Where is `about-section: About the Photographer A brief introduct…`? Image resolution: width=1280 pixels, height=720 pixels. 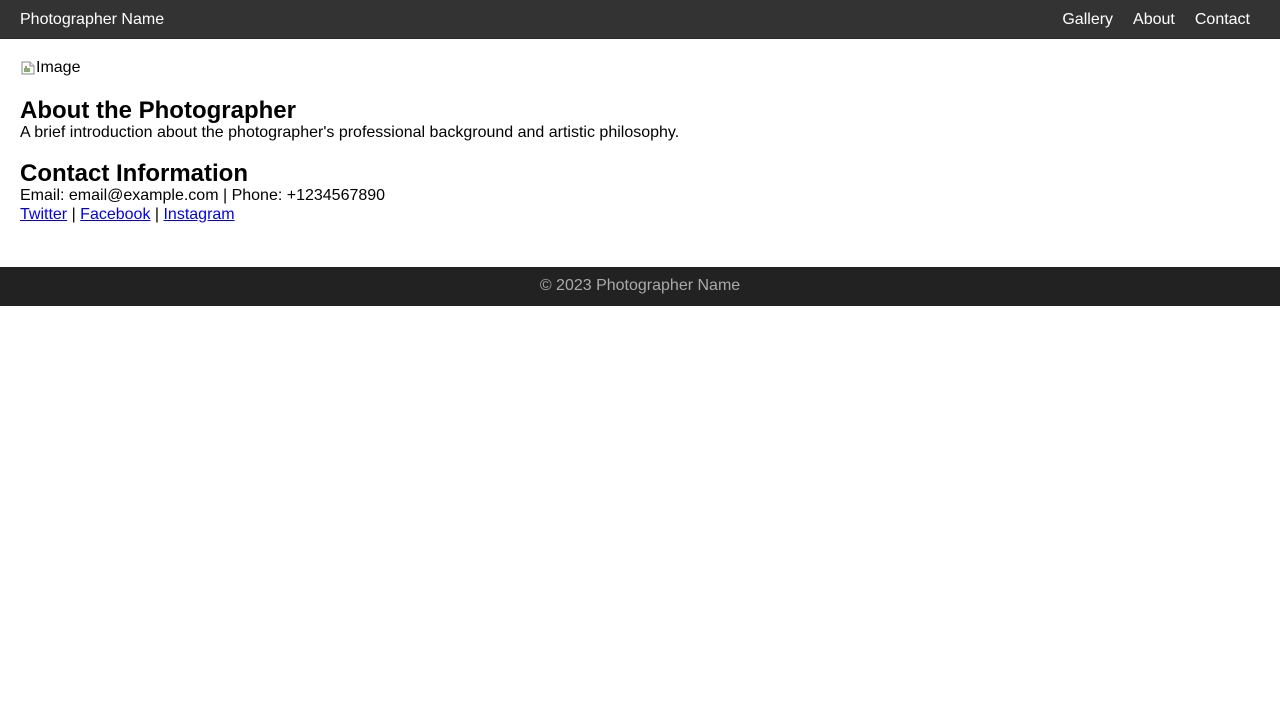 about-section: About the Photographer A brief introduct… is located at coordinates (640, 120).